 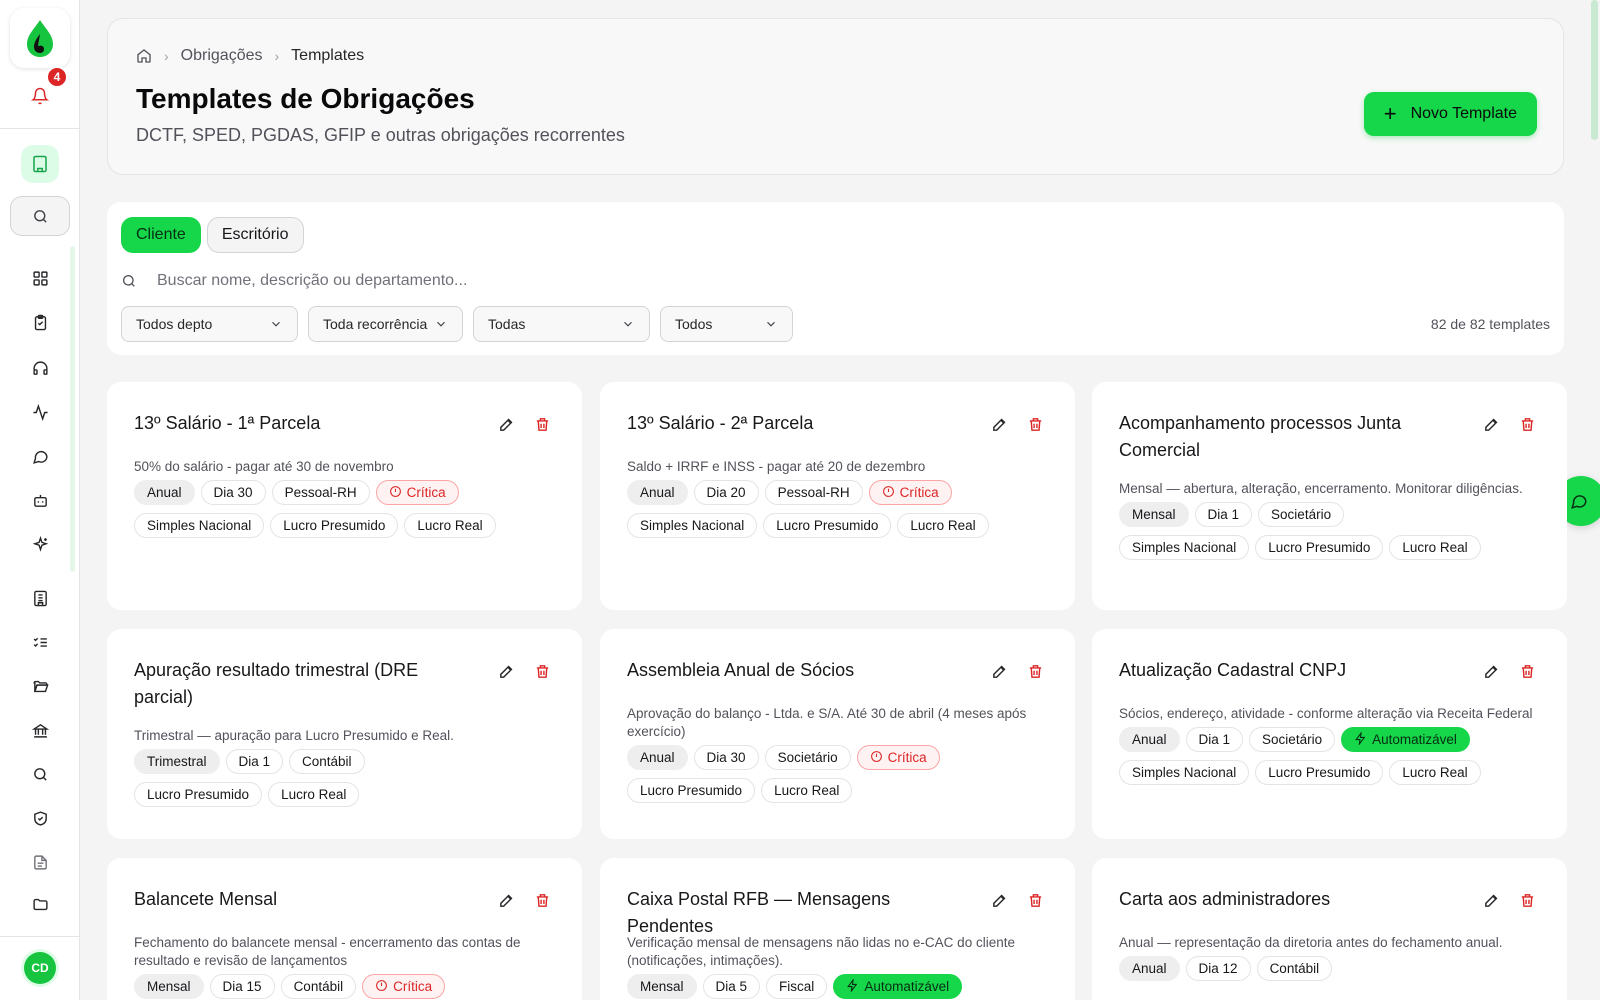 I want to click on sidebar-item-activity, so click(x=40, y=412).